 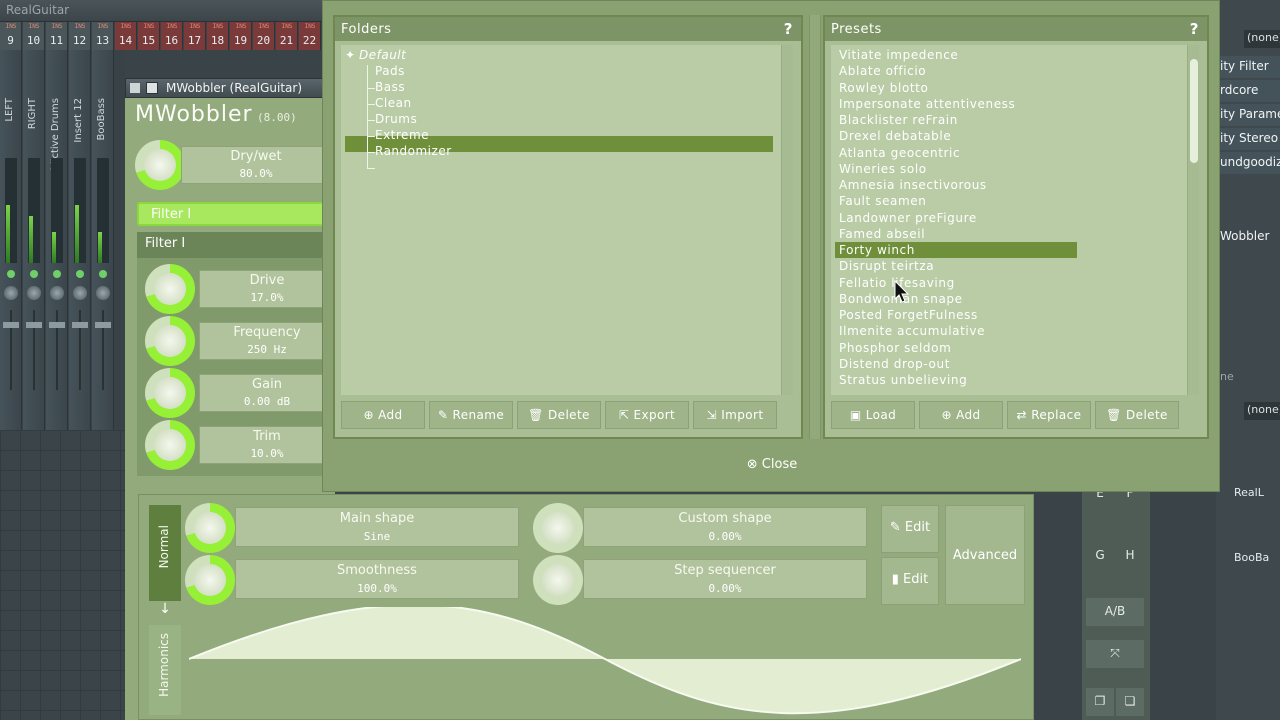 I want to click on mixer-strip: LEFT FX, so click(x=11, y=250).